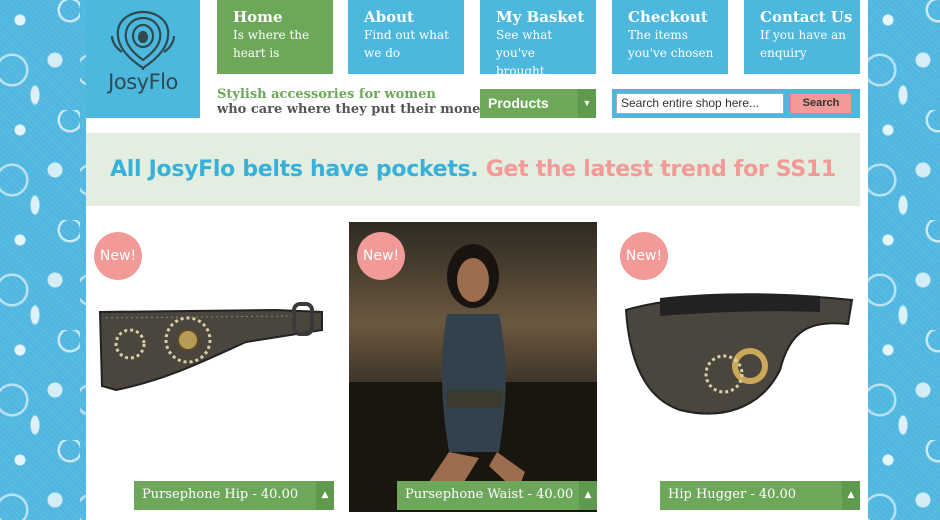 This screenshot has height=520, width=940. Describe the element at coordinates (540, 17) in the screenshot. I see `nav-my-basket-title: My Basket` at that location.